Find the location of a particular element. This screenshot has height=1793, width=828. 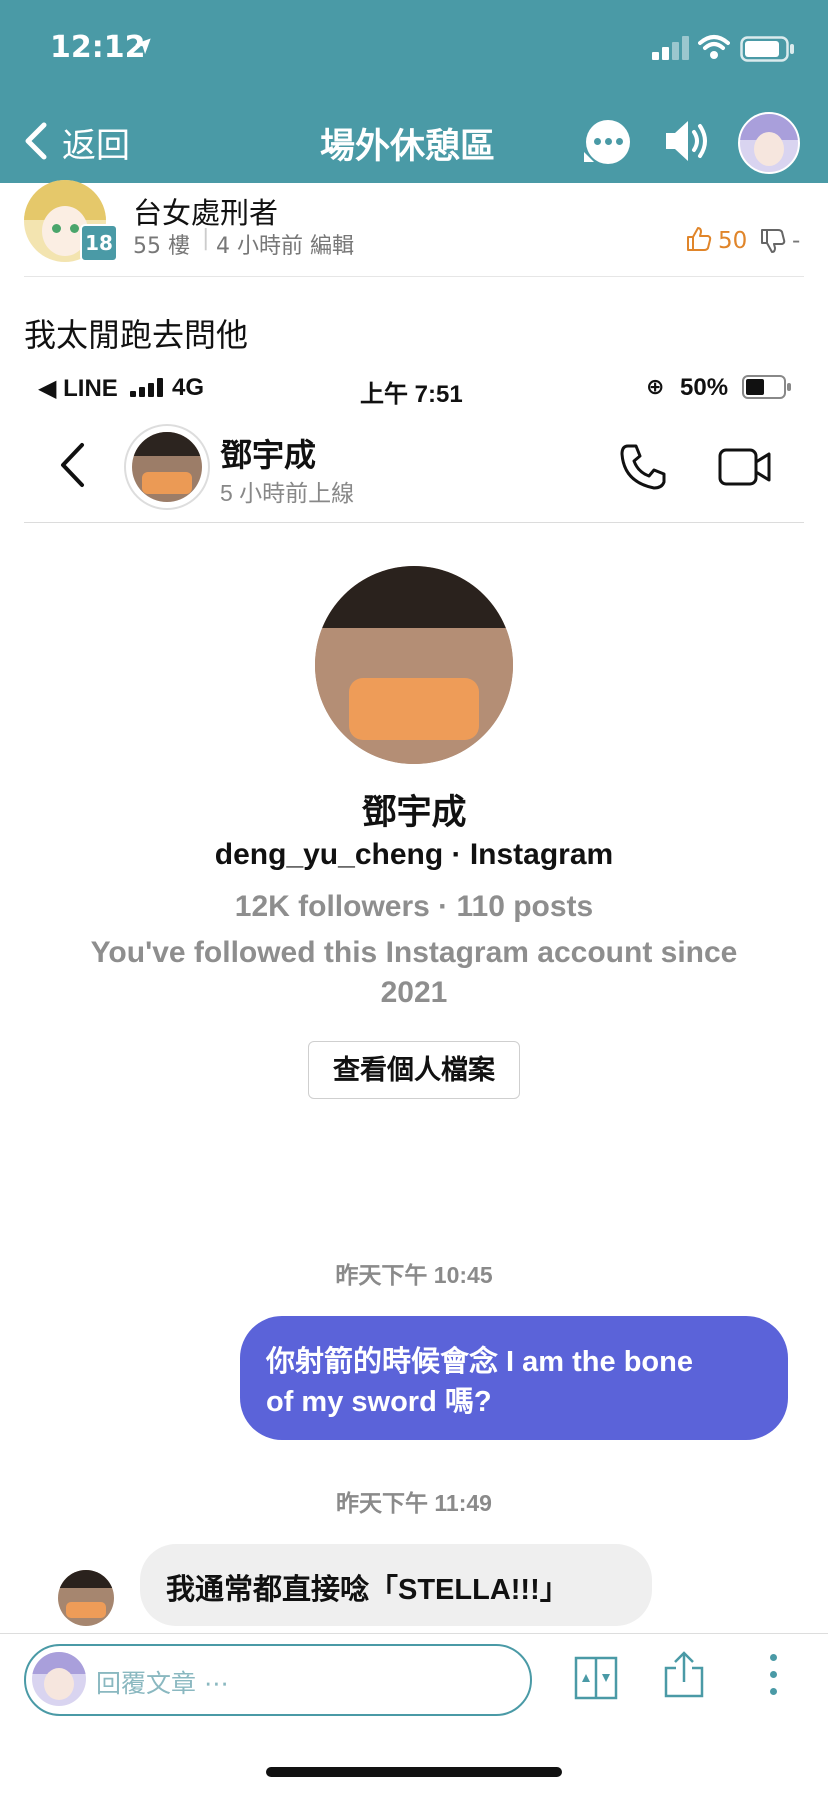

like-count: 50 is located at coordinates (733, 241).